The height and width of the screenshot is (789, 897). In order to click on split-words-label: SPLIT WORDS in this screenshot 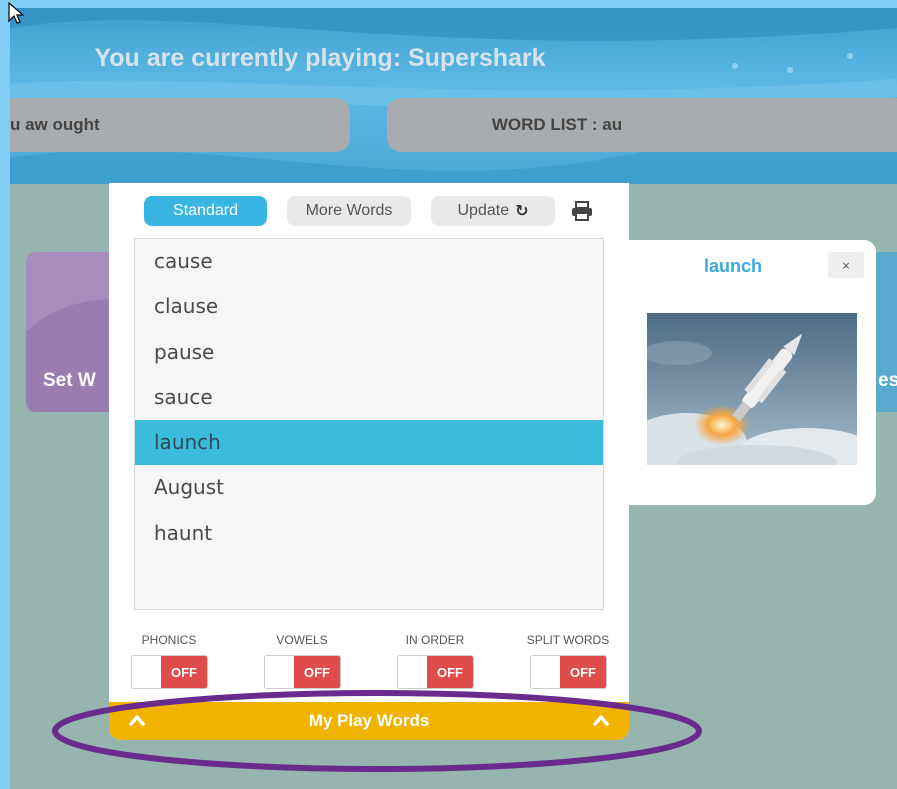, I will do `click(568, 640)`.